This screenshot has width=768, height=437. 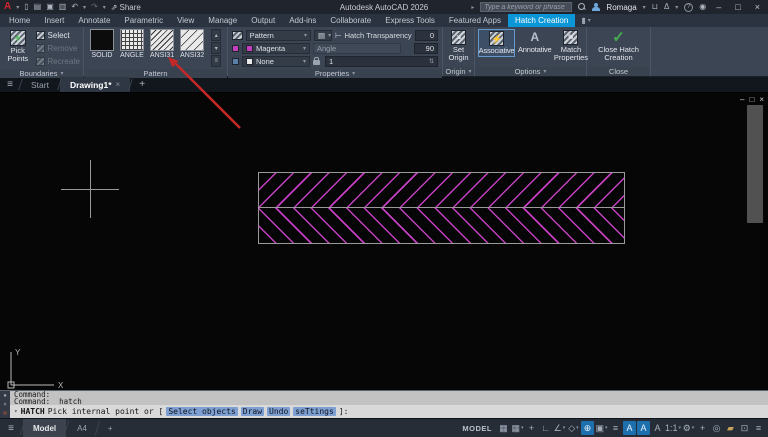 What do you see at coordinates (615, 428) in the screenshot?
I see `lineweight-icon: ≡` at bounding box center [615, 428].